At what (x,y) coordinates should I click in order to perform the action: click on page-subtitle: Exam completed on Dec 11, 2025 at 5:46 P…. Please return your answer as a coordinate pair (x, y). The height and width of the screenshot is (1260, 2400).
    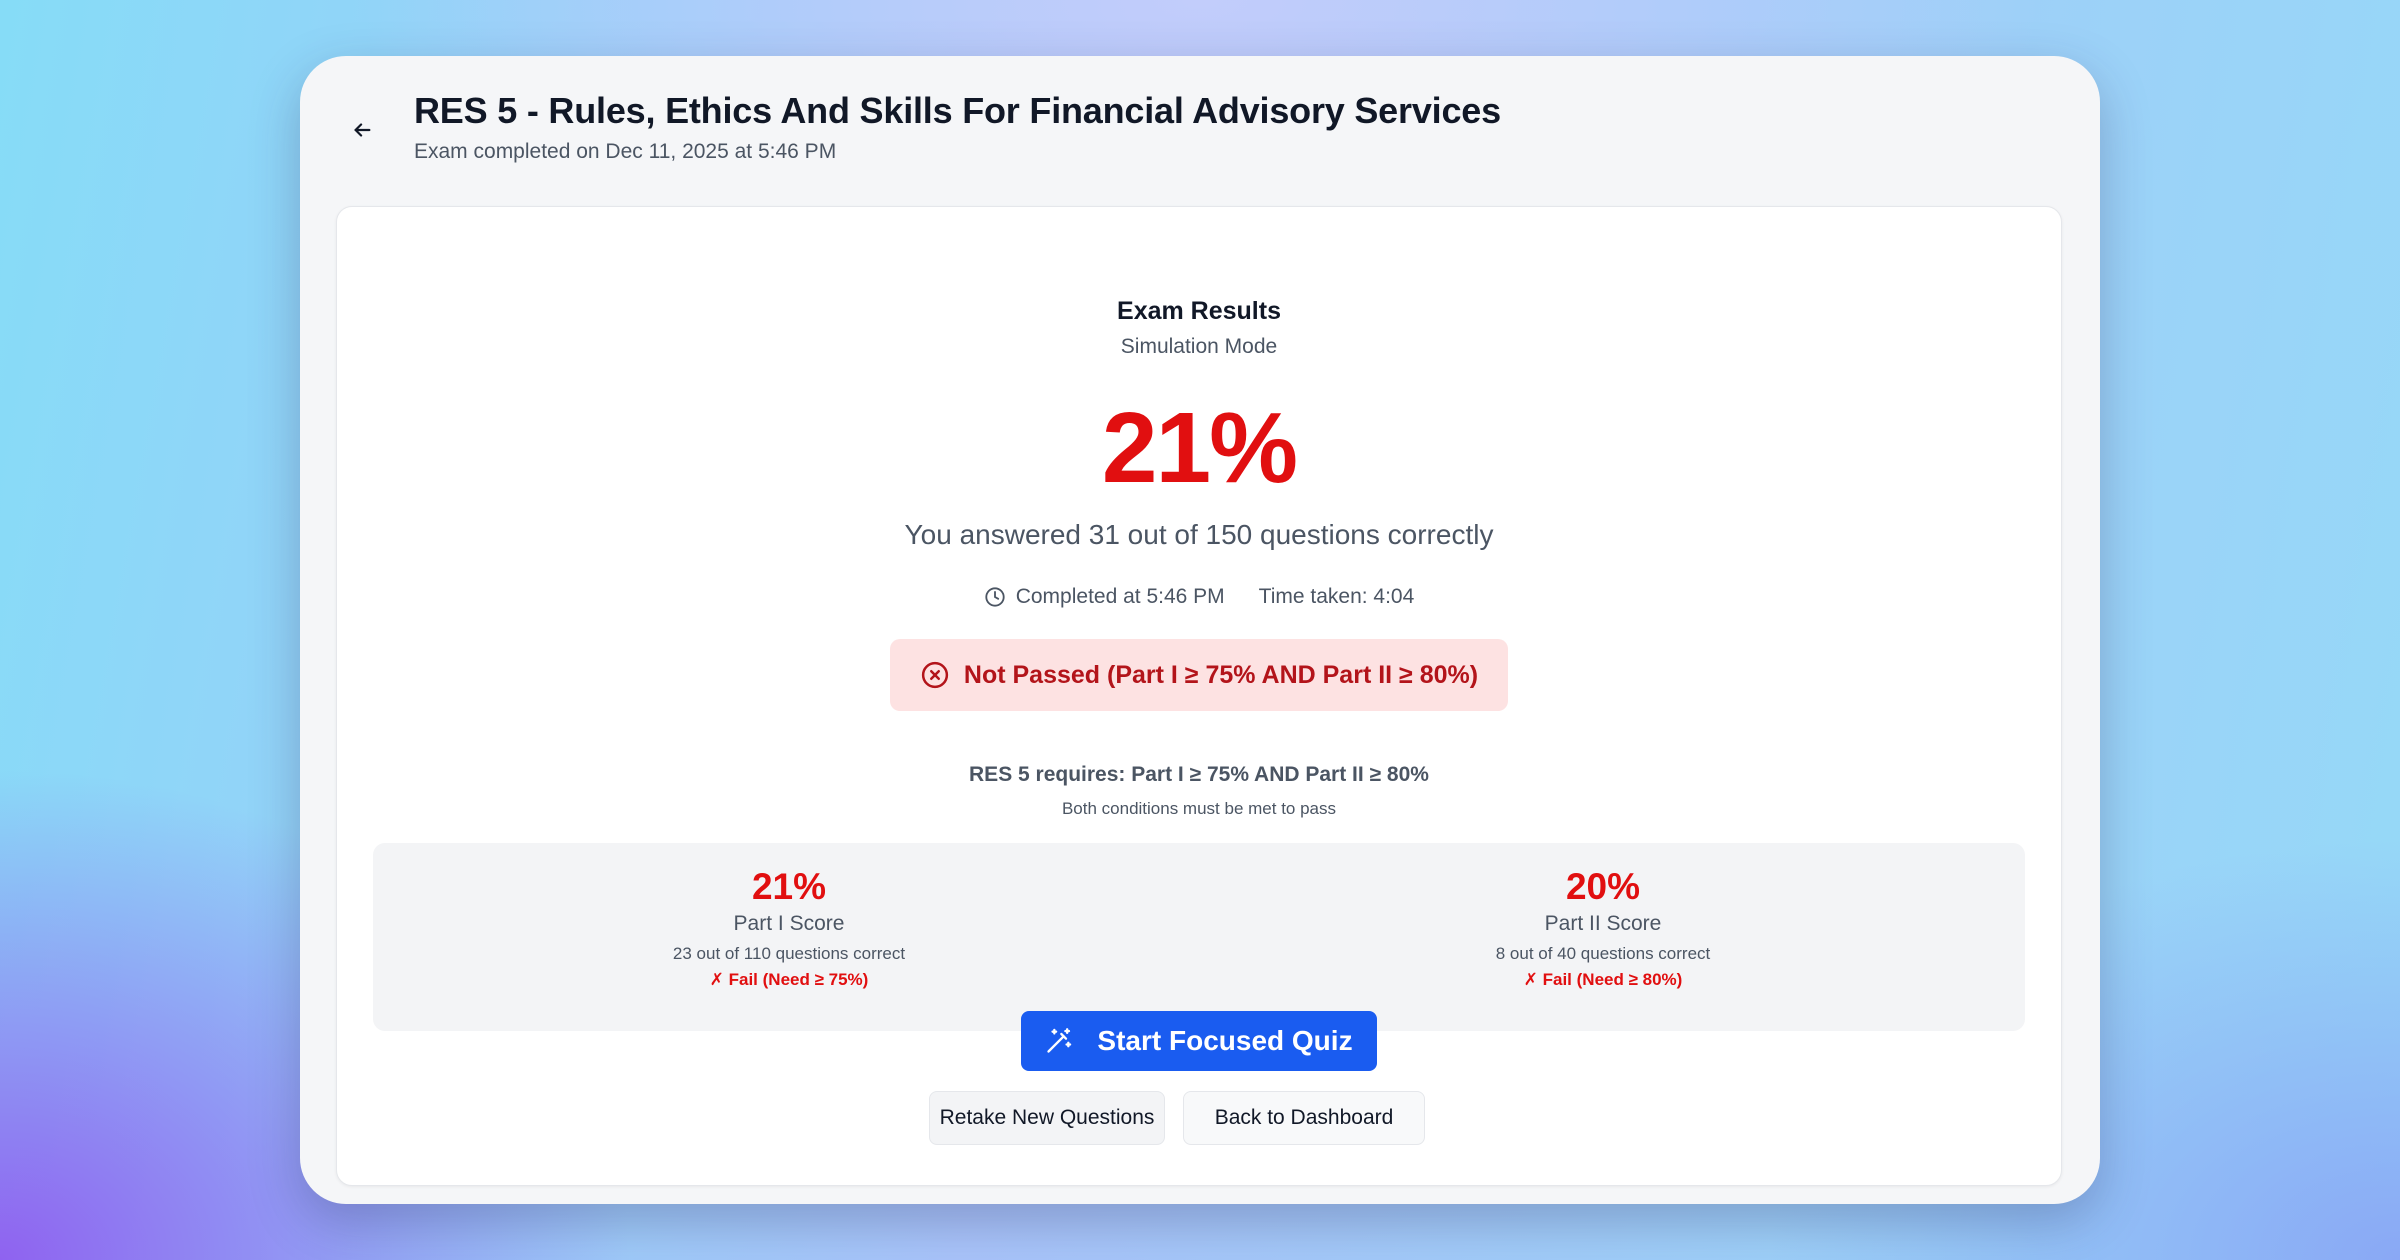
    Looking at the image, I should click on (625, 151).